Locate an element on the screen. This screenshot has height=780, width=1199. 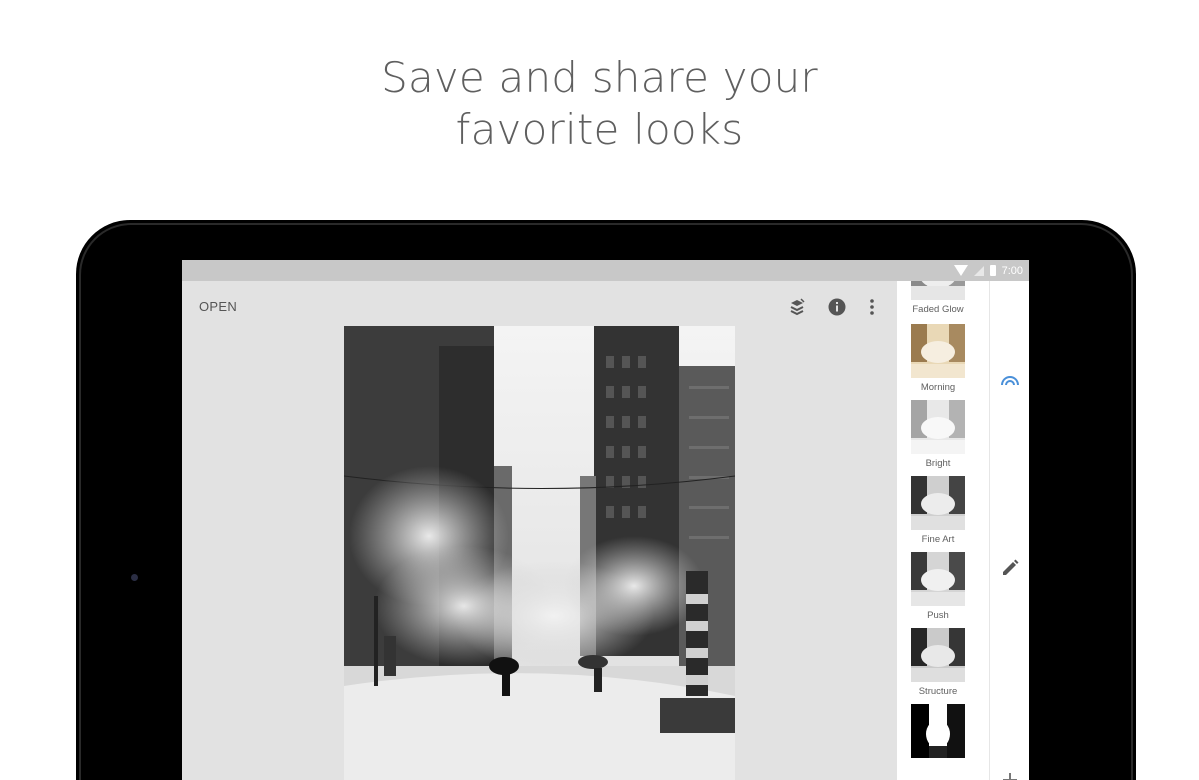
camera-icon is located at coordinates (134, 577).